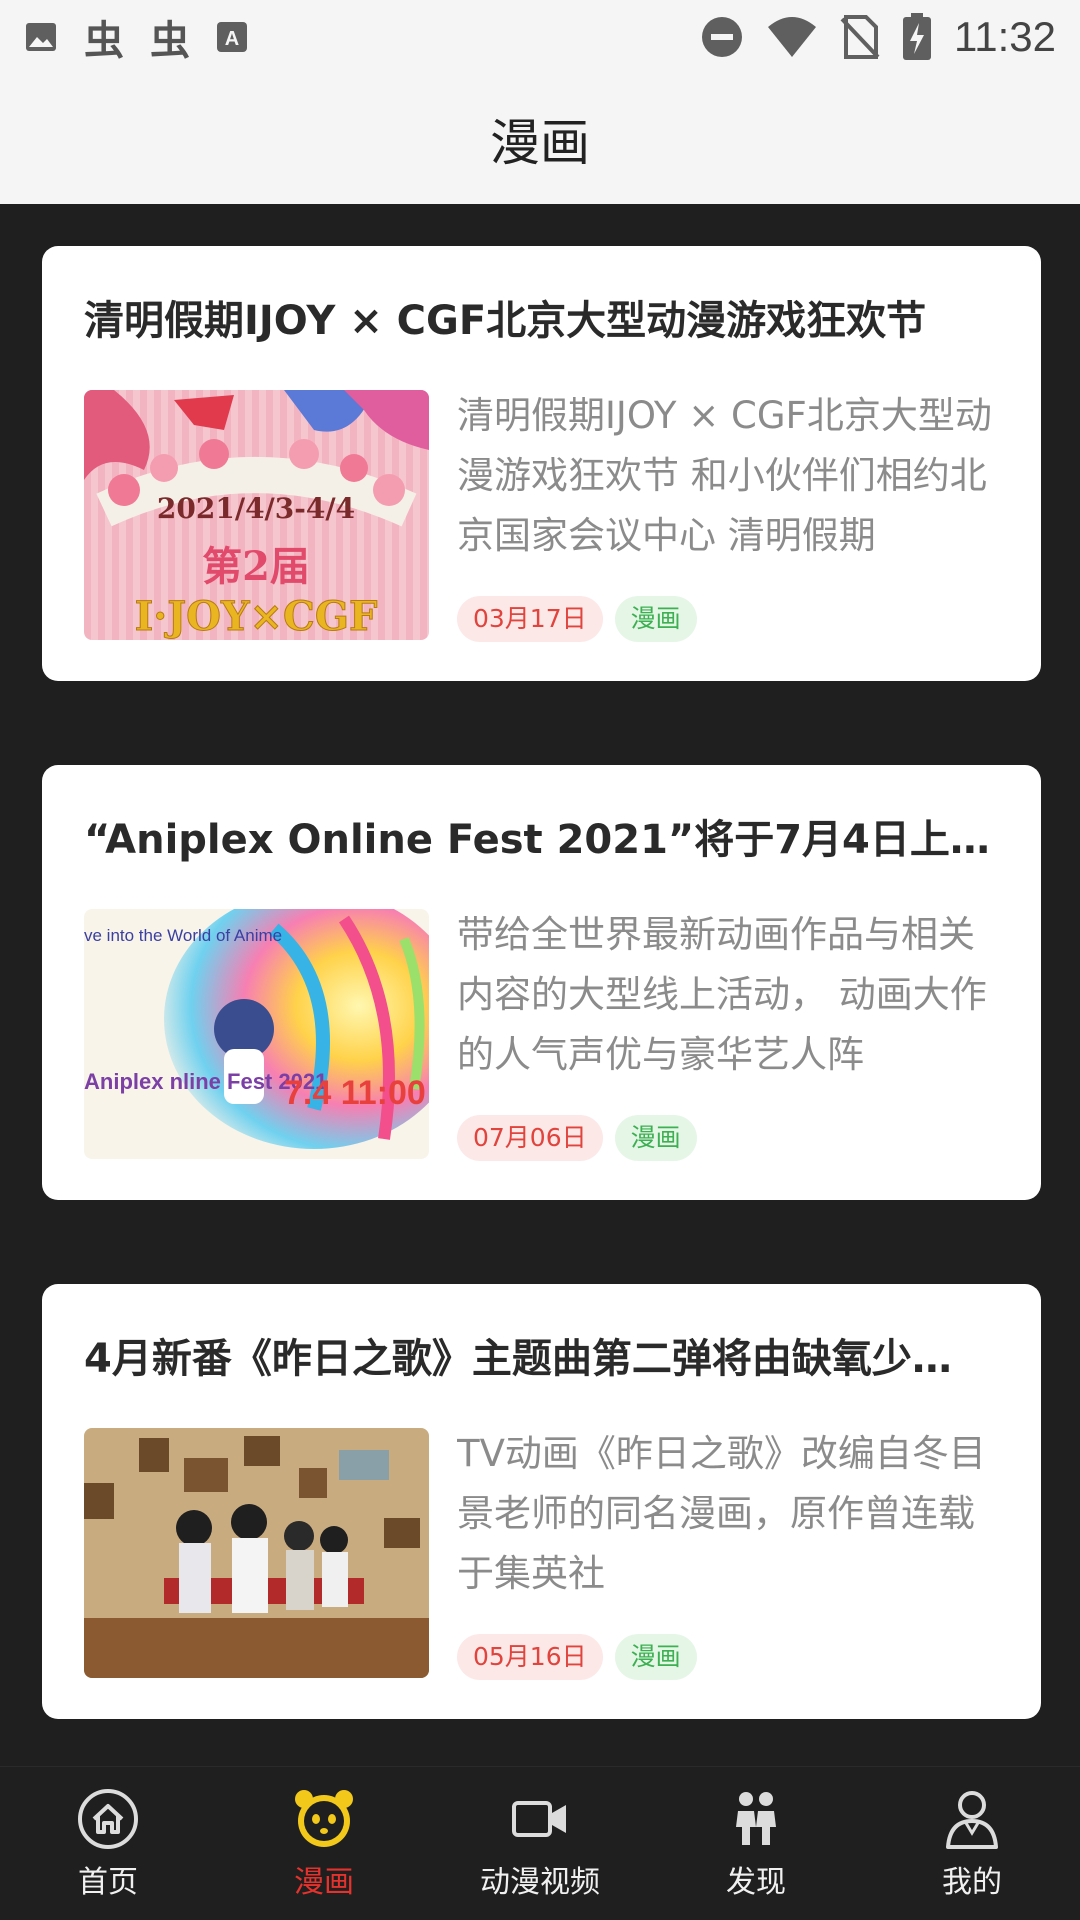  What do you see at coordinates (792, 37) in the screenshot?
I see `wifi-icon` at bounding box center [792, 37].